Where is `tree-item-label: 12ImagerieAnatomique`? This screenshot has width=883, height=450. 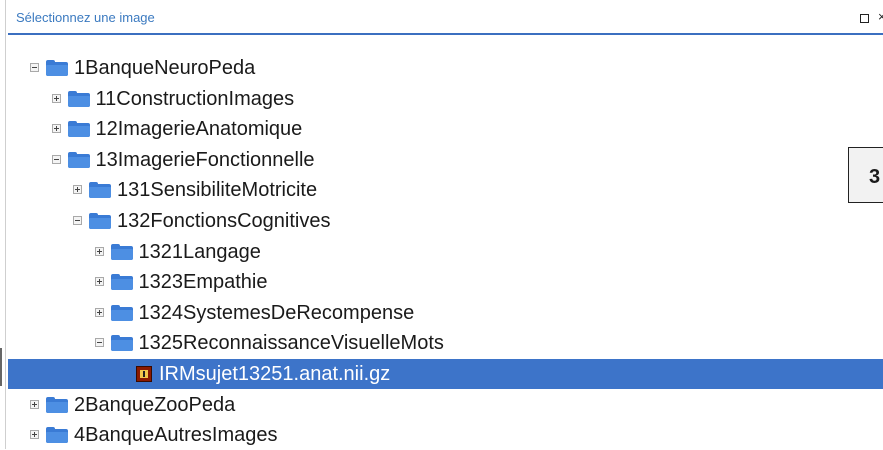 tree-item-label: 12ImagerieAnatomique is located at coordinates (199, 129).